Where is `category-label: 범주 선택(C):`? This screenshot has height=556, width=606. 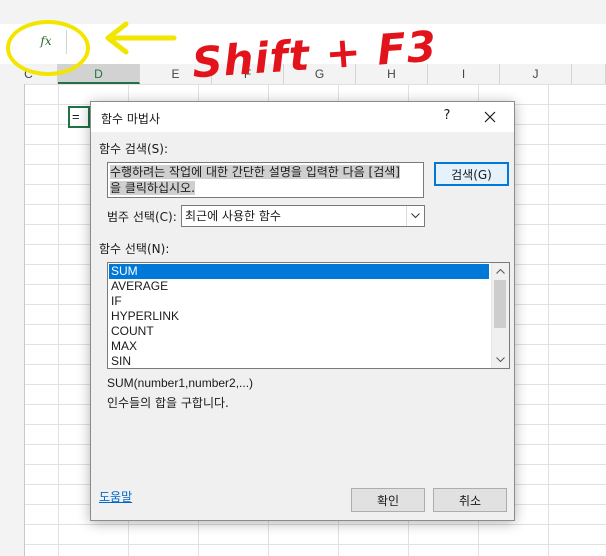 category-label: 범주 선택(C): is located at coordinates (142, 217).